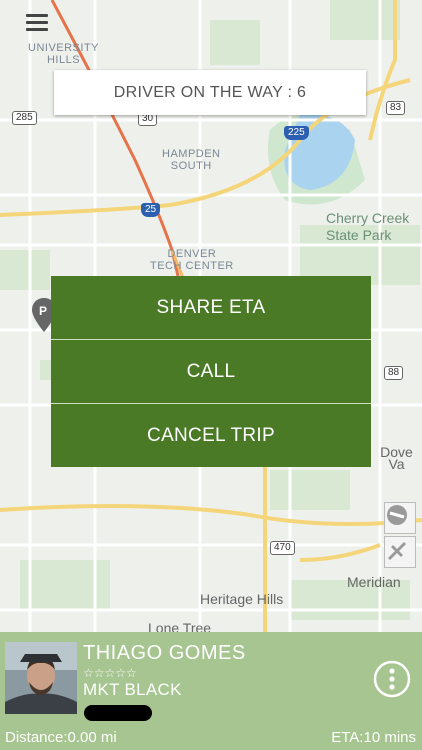  I want to click on route-shield-i225: 225, so click(296, 133).